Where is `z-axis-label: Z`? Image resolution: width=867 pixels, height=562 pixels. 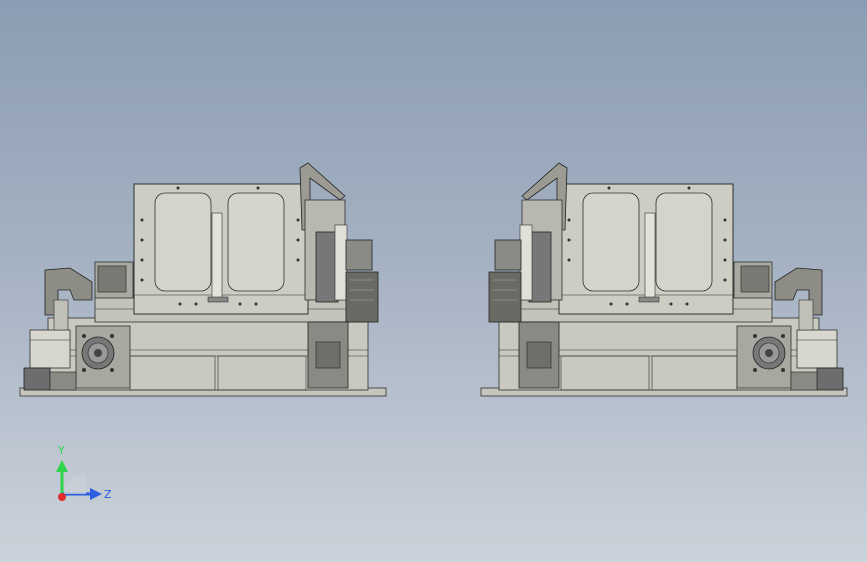
z-axis-label: Z is located at coordinates (108, 494).